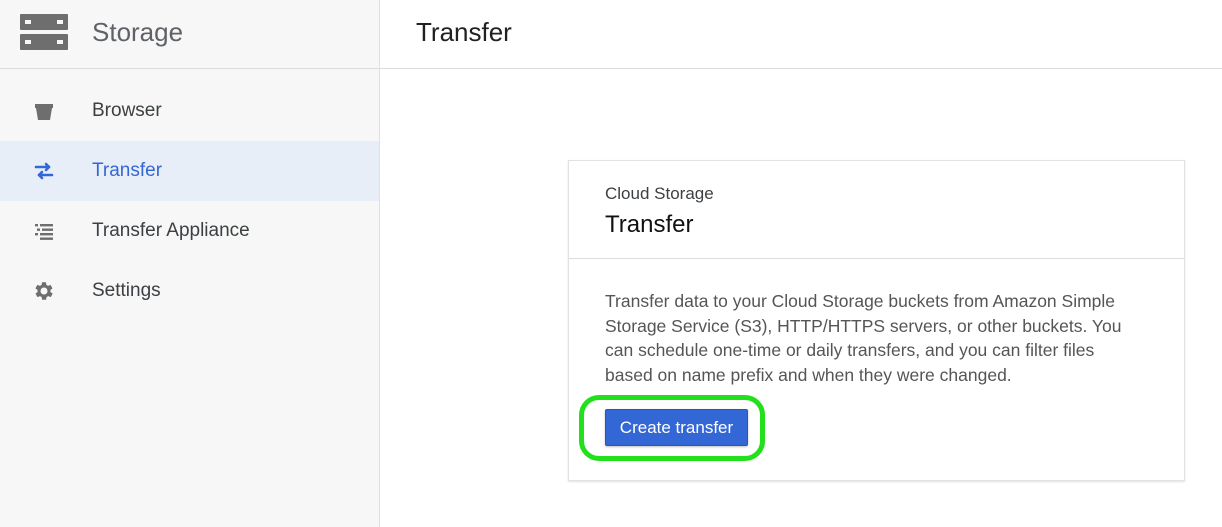 This screenshot has height=527, width=1222. I want to click on sidebar-item-settings: Settings, so click(189, 291).